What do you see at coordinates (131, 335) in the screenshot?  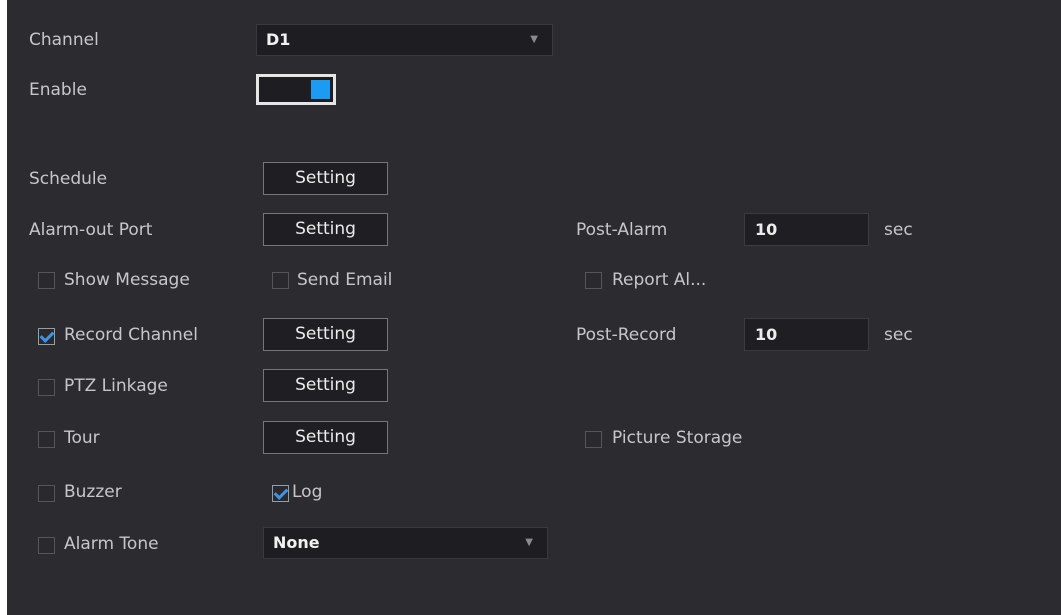 I see `record-channel-label: Record Channel` at bounding box center [131, 335].